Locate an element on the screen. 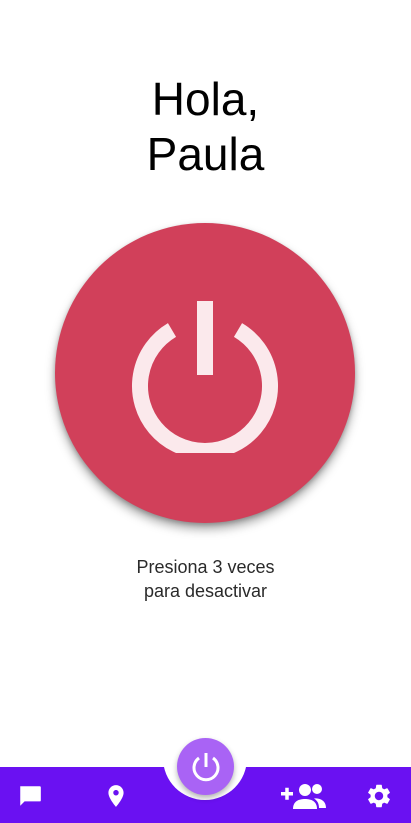 This screenshot has width=411, height=823. nav-power-fab is located at coordinates (205, 766).